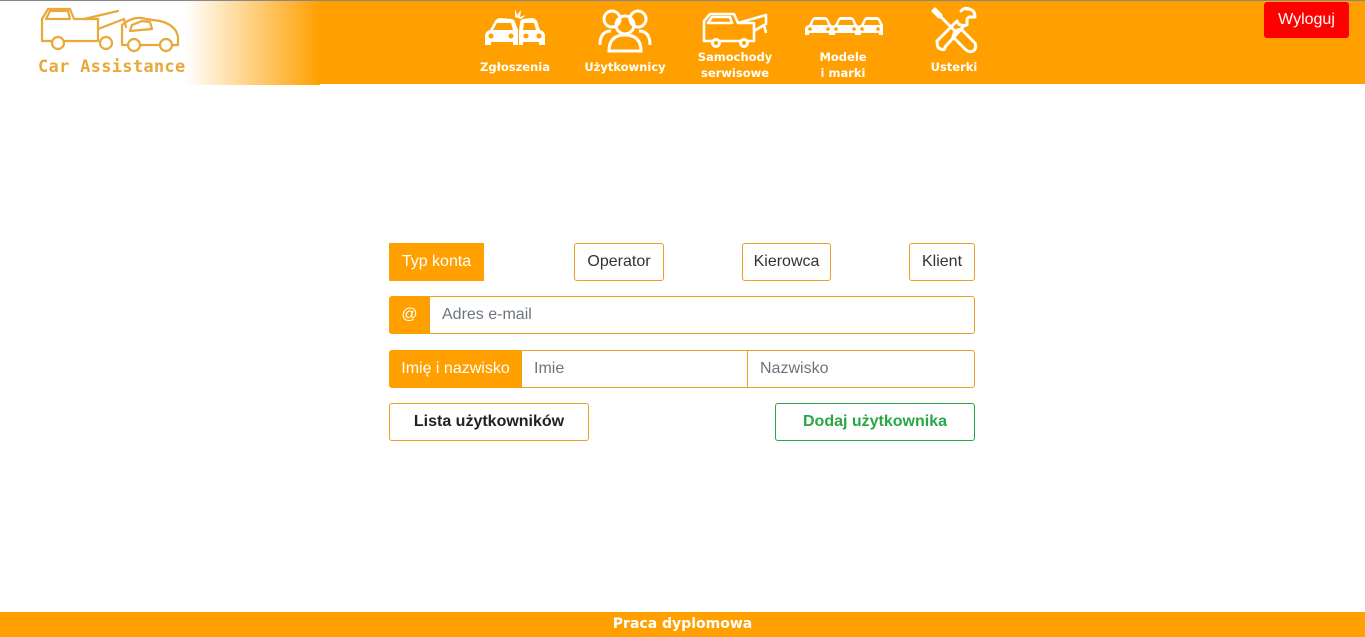 This screenshot has width=1365, height=637. What do you see at coordinates (861, 369) in the screenshot?
I see `last-name-input: Nazwisko` at bounding box center [861, 369].